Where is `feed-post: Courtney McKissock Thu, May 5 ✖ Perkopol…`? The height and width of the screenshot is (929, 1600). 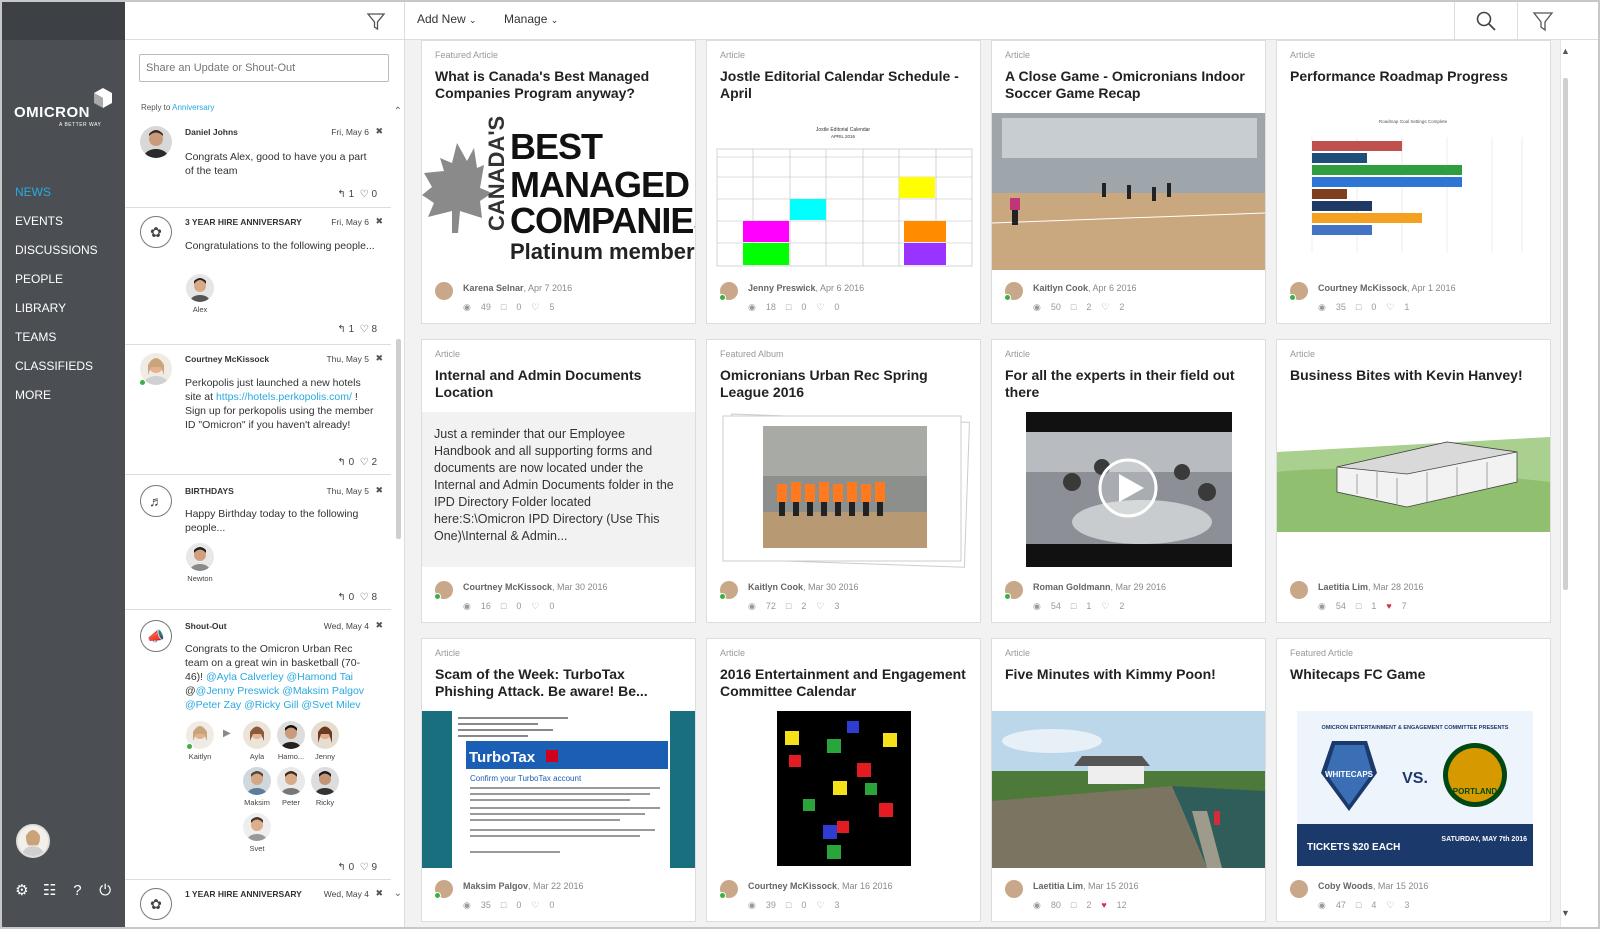
feed-post: Courtney McKissock Thu, May 5 ✖ Perkopol… is located at coordinates (258, 410).